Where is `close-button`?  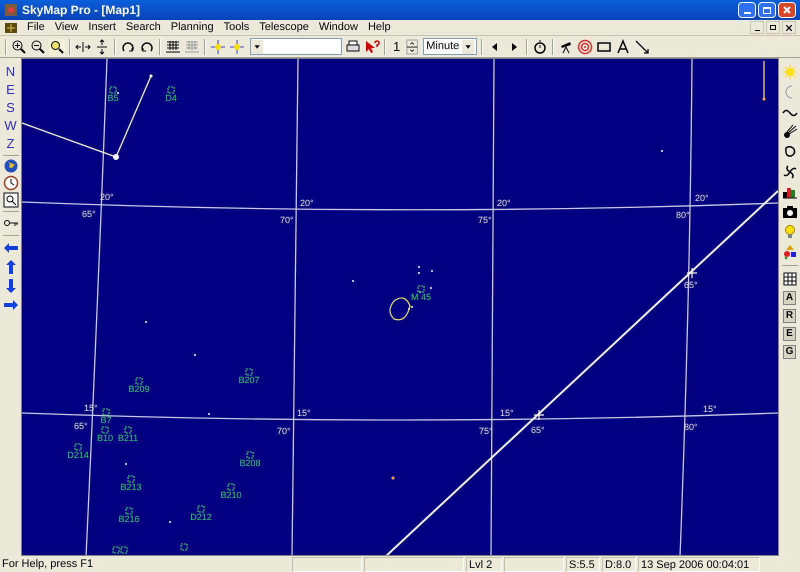
close-button is located at coordinates (789, 27).